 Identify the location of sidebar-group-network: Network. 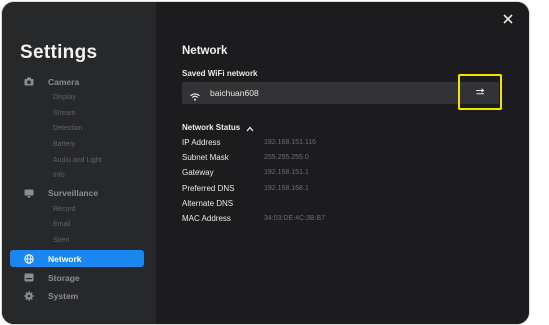
(77, 259).